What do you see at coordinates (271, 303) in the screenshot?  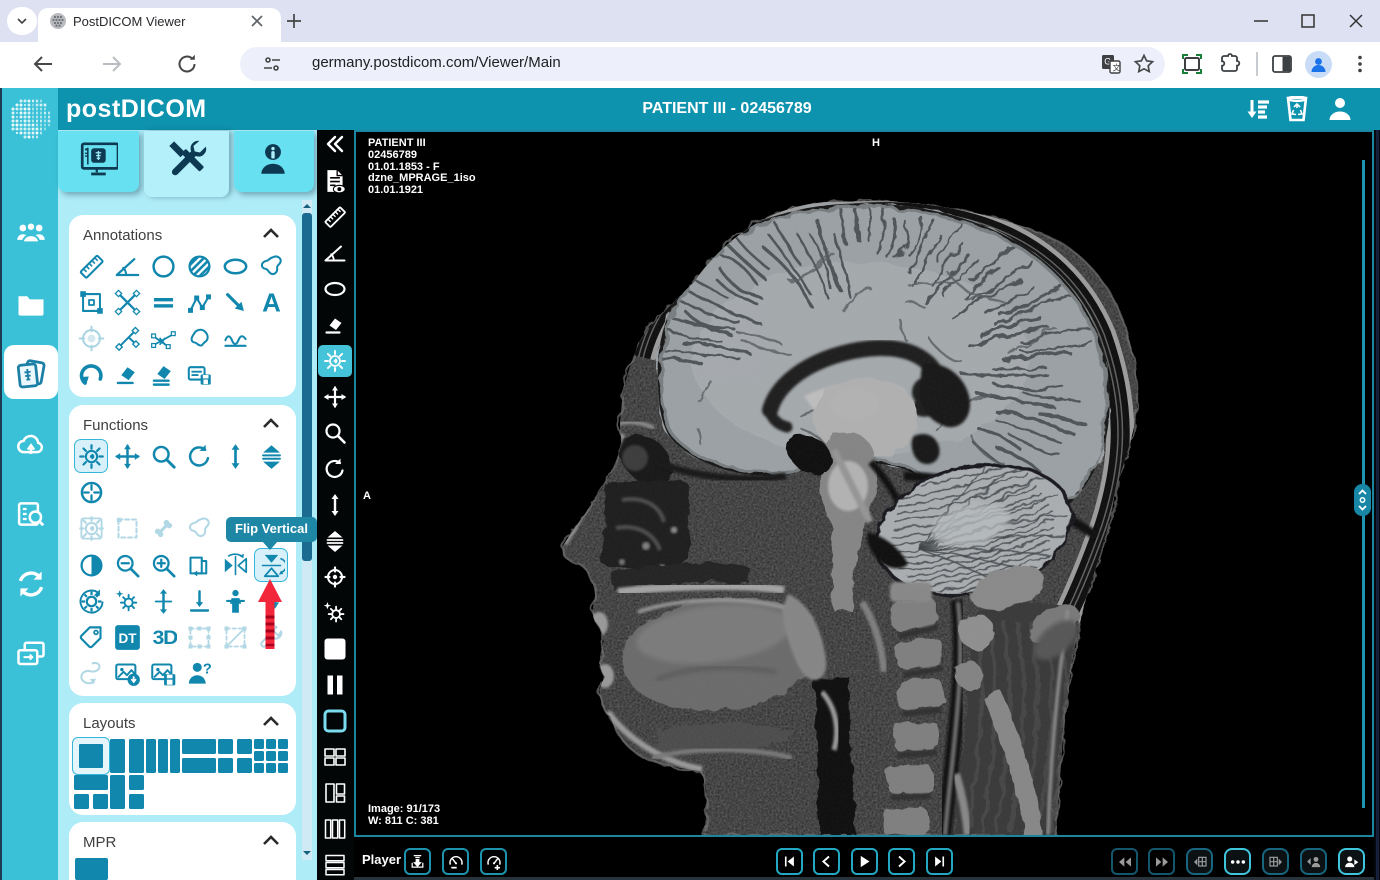 I see `svg-text: A` at bounding box center [271, 303].